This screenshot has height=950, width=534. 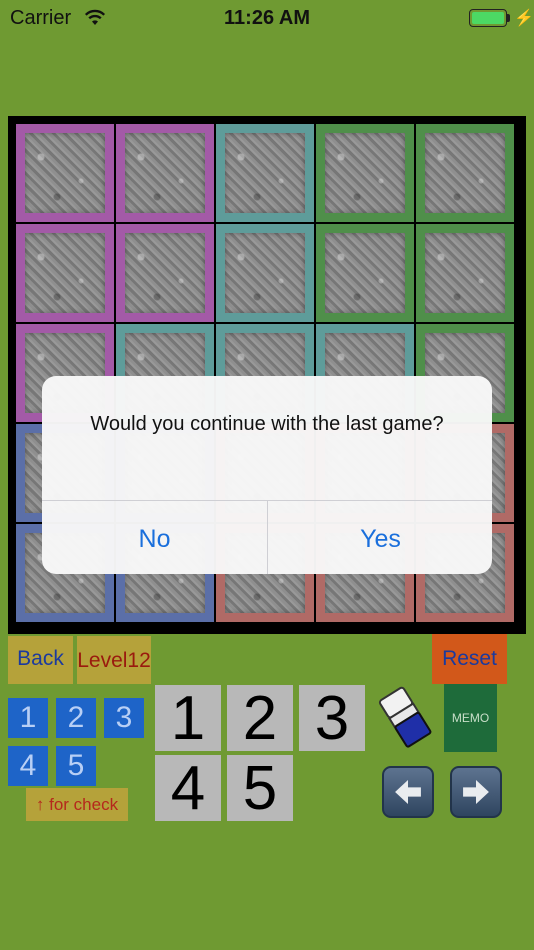 I want to click on small-number-3-button: 3, so click(x=124, y=718).